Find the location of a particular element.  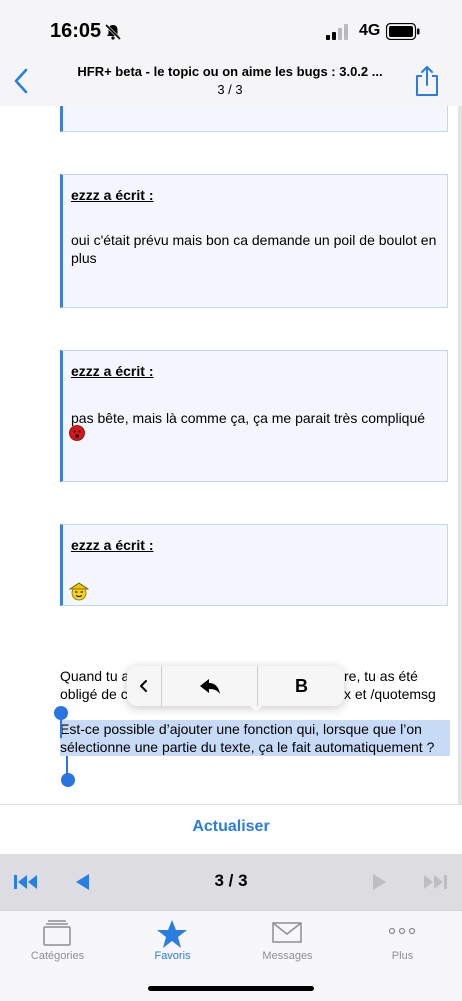

tab-favoris: Favoris is located at coordinates (172, 940).